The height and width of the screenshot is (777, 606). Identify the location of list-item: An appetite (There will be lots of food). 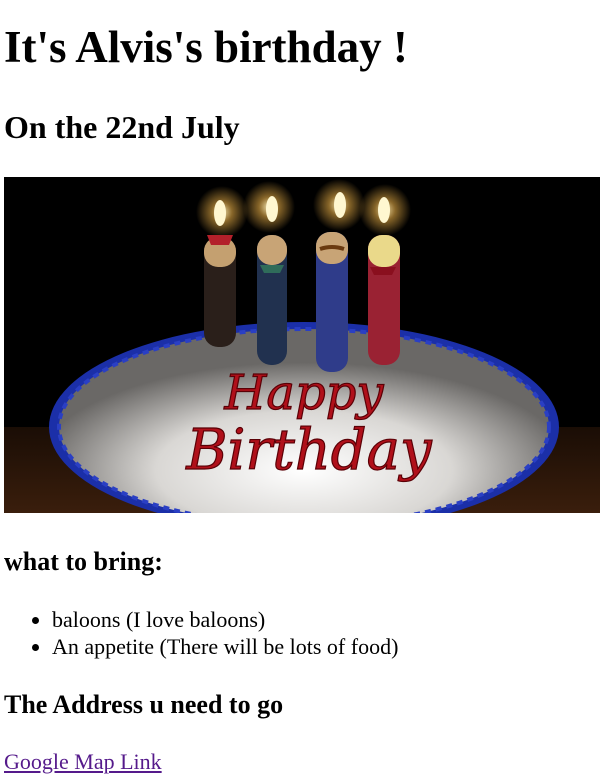
(225, 646).